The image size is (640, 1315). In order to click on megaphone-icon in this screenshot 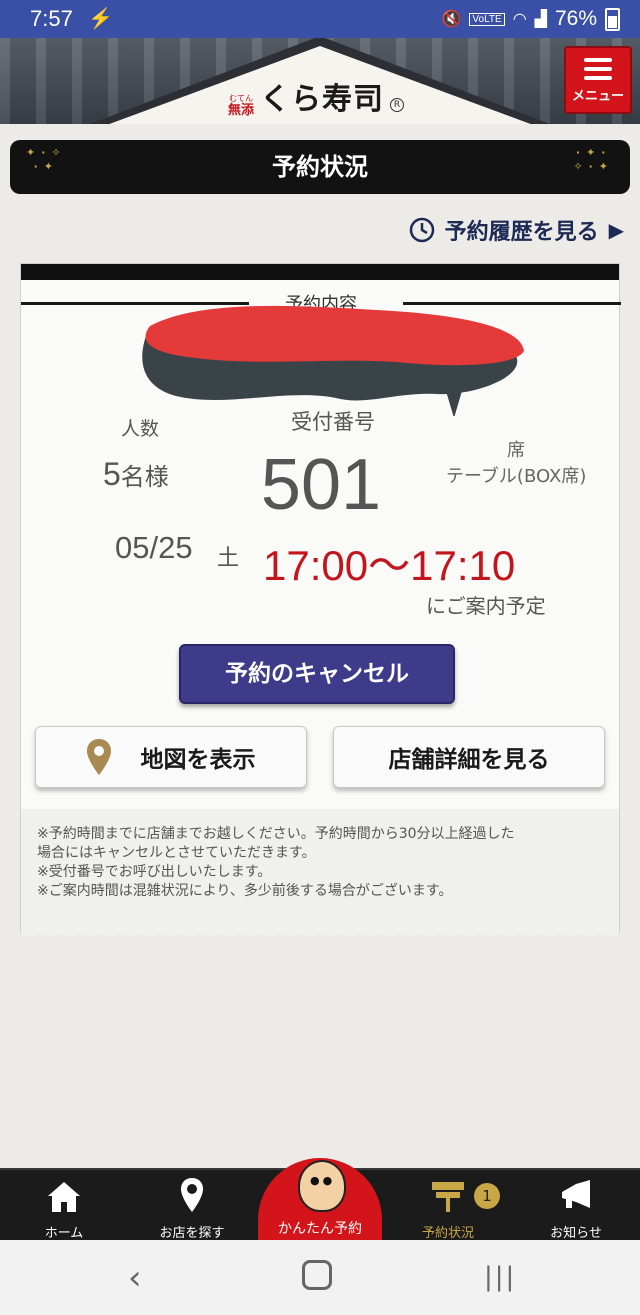, I will do `click(576, 1194)`.